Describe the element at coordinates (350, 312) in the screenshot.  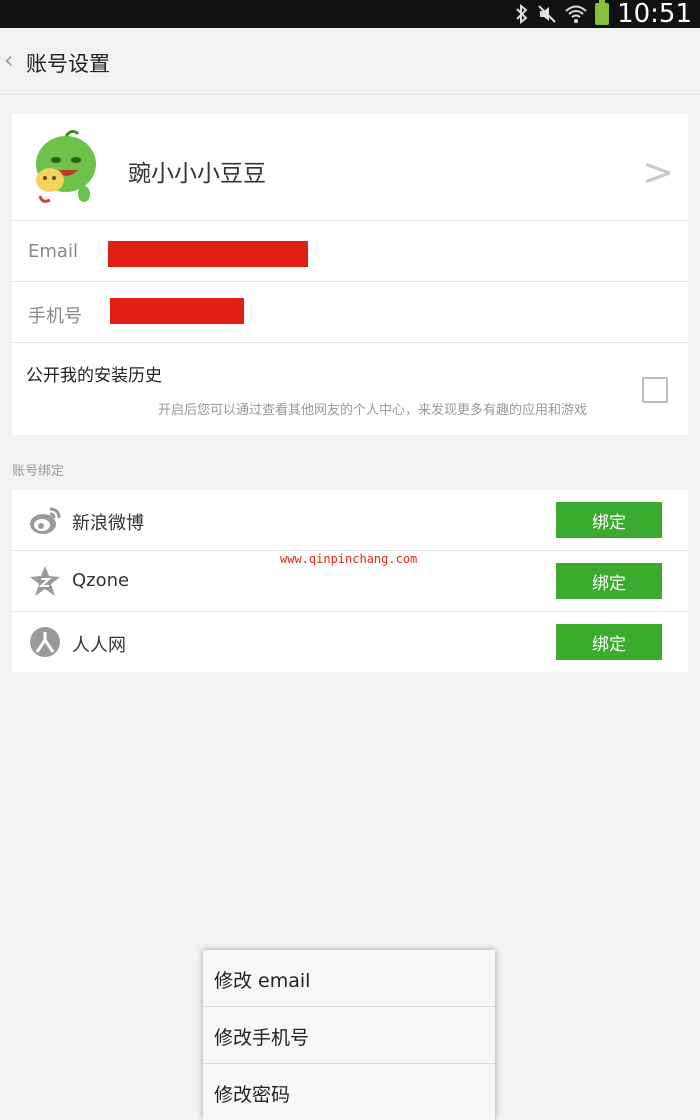
I see `phone-row: 手机号` at that location.